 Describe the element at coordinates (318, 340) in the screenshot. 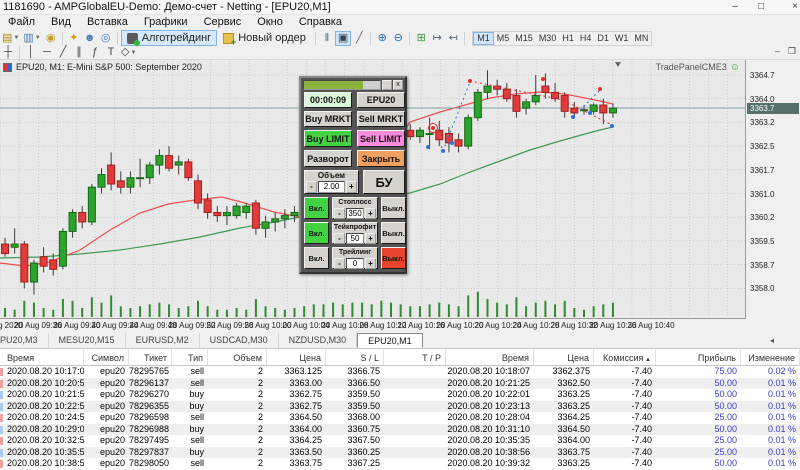

I see `chart-tab-nzdusd-m30: NZDUSD,M30` at that location.